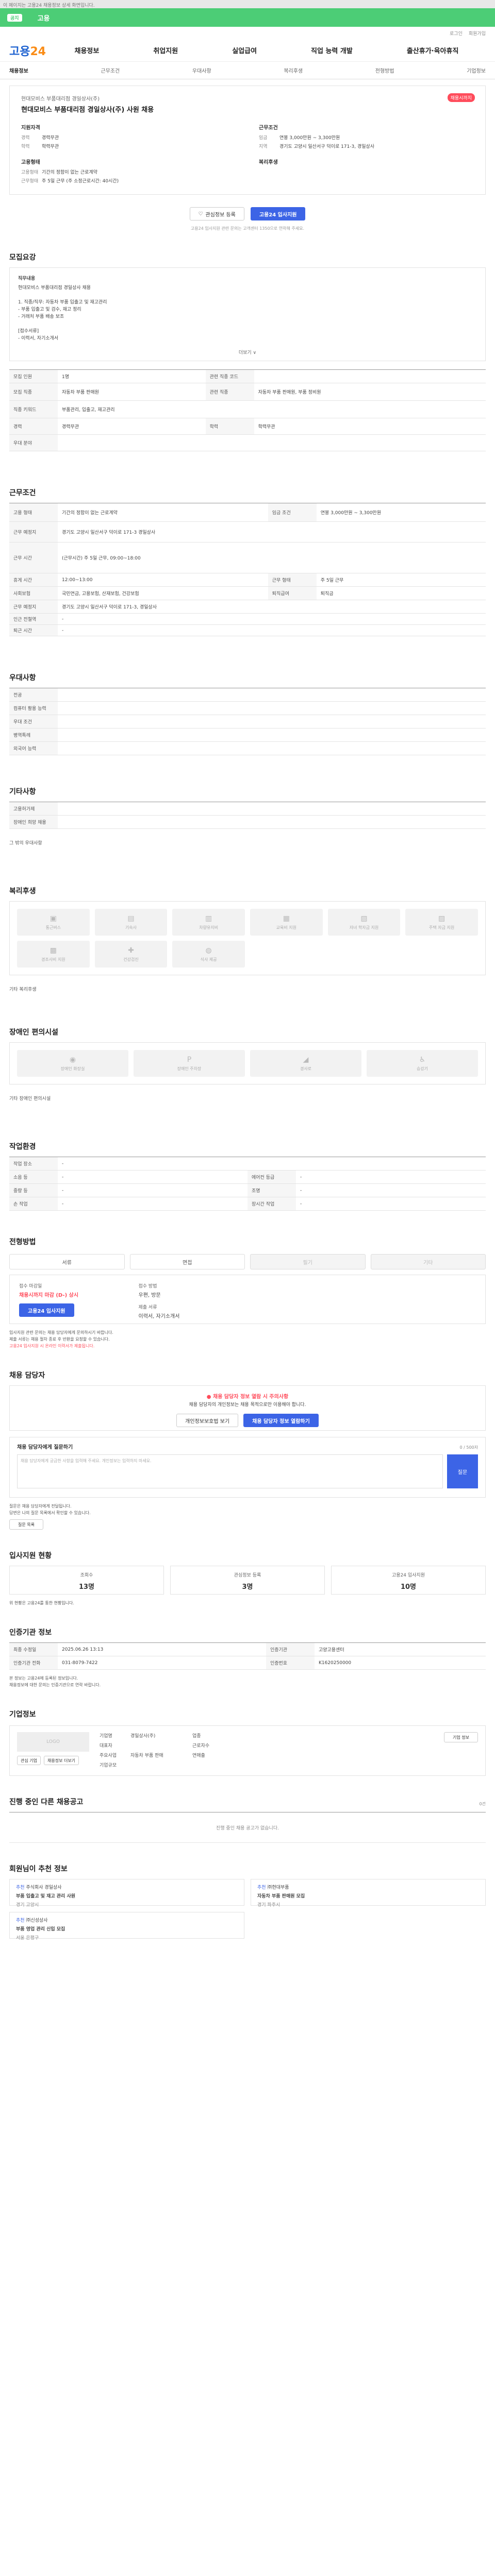 The width and height of the screenshot is (495, 2576). Describe the element at coordinates (208, 918) in the screenshot. I see `car-icon: ▥` at that location.